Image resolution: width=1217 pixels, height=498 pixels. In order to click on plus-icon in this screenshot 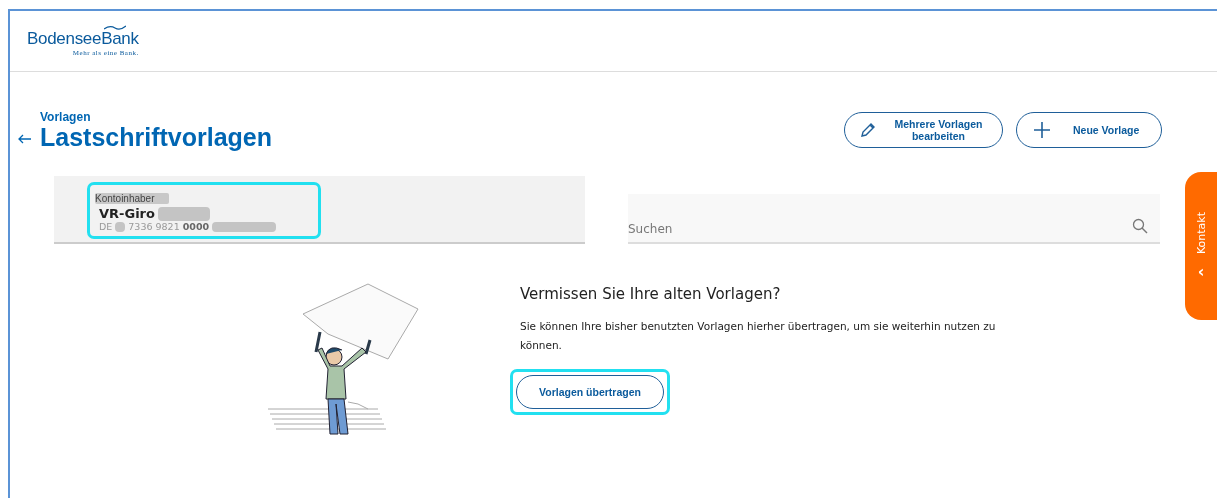, I will do `click(1042, 130)`.